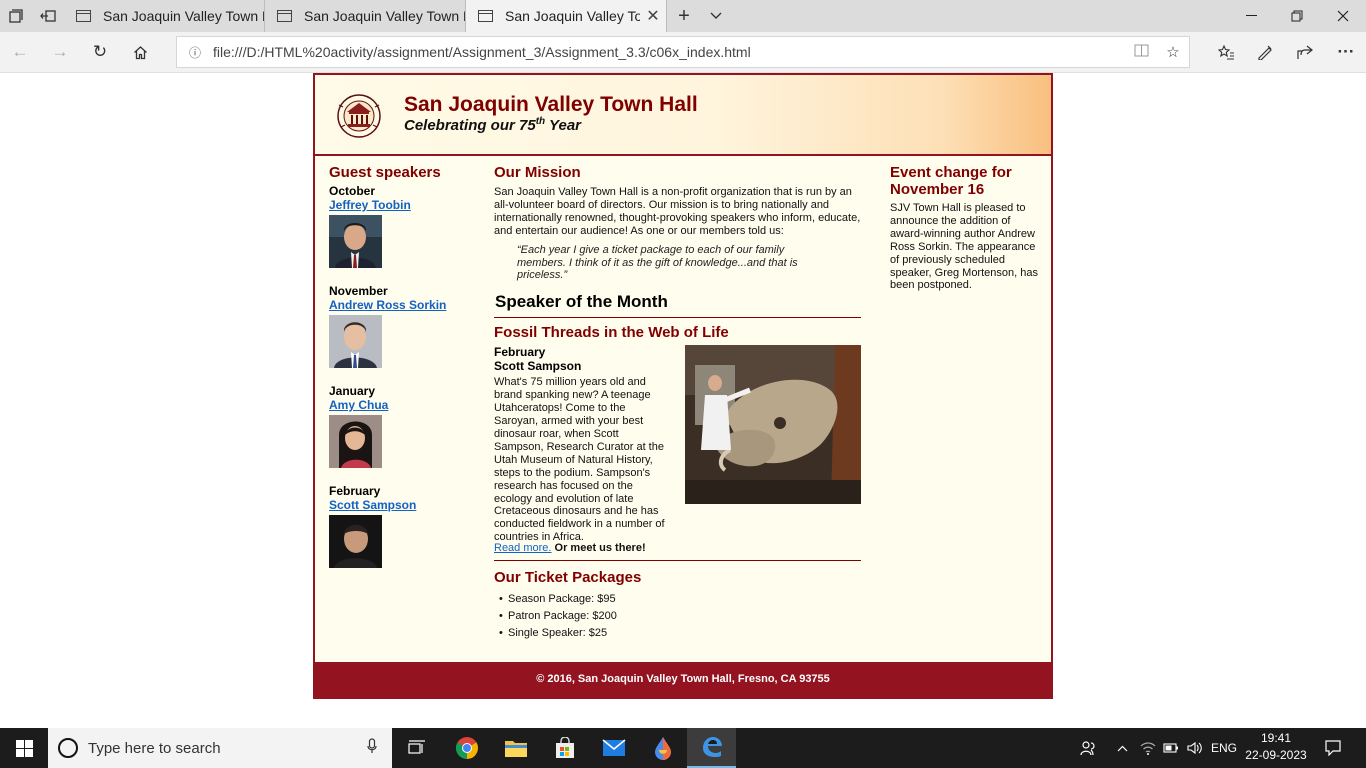 The image size is (1366, 768). I want to click on read-more-link: Read more., so click(522, 548).